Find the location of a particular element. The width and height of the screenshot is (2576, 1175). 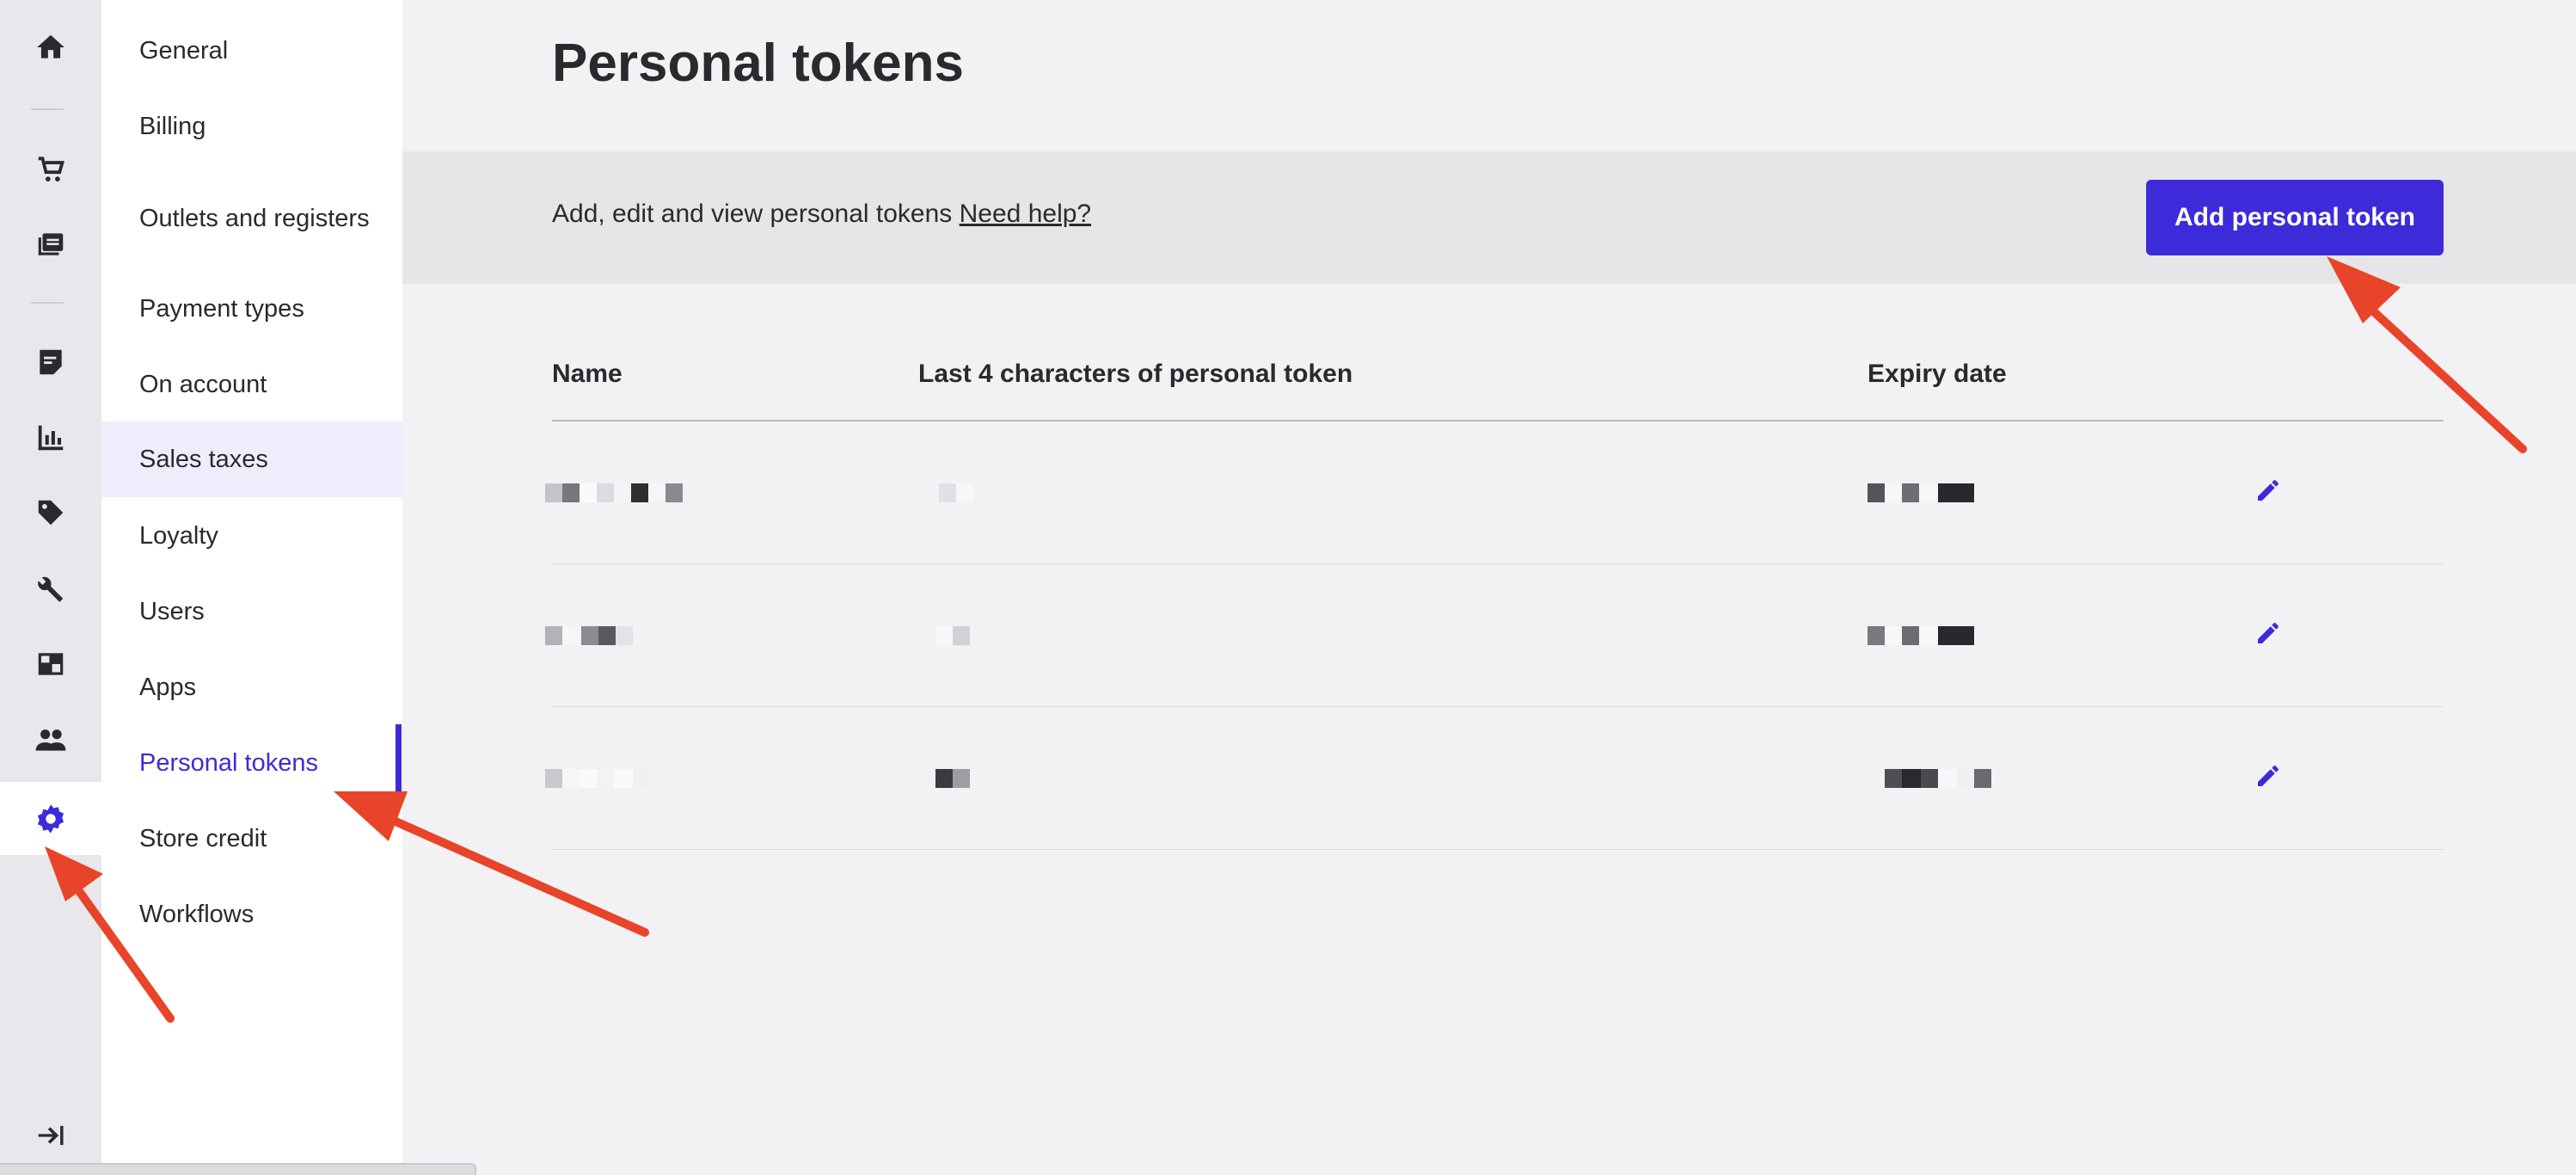

row-divider is located at coordinates (1498, 849).